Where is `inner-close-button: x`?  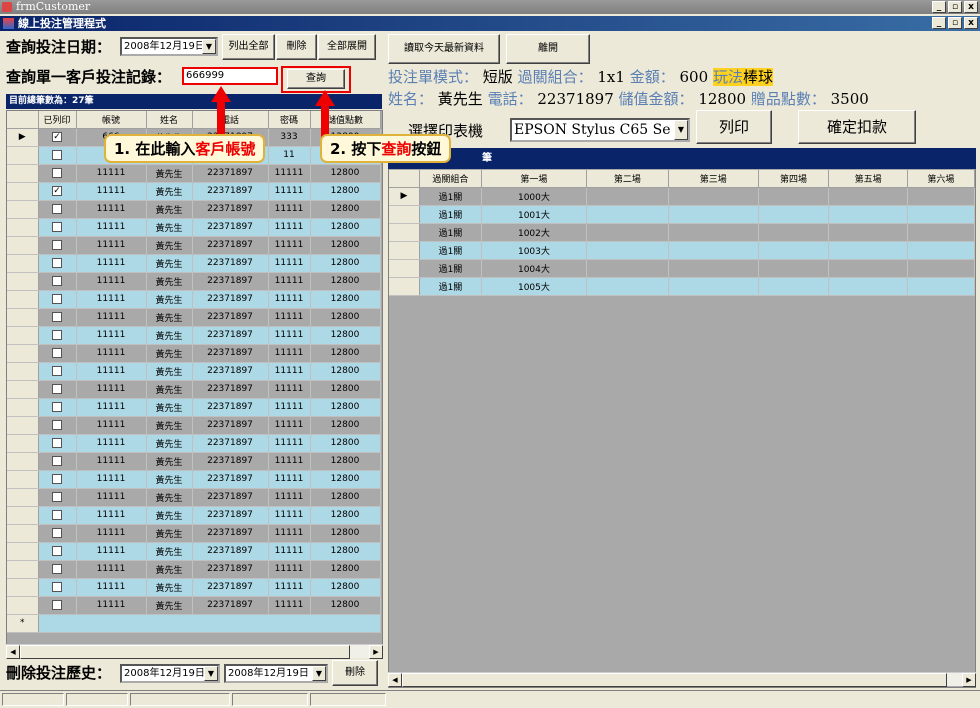
inner-close-button: x is located at coordinates (971, 23).